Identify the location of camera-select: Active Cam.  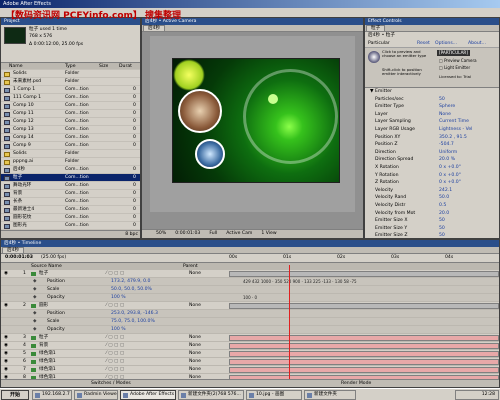
(239, 234).